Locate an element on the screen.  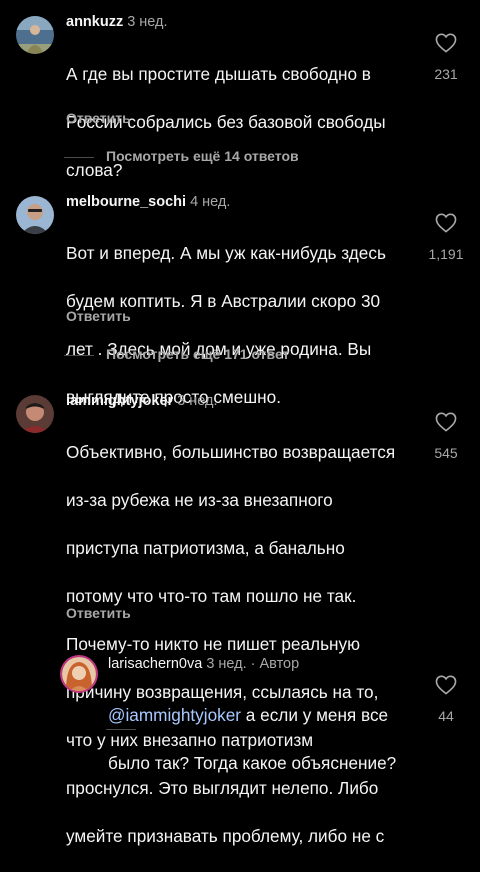
comment-meta: annkuzz 3 нед. is located at coordinates (117, 22).